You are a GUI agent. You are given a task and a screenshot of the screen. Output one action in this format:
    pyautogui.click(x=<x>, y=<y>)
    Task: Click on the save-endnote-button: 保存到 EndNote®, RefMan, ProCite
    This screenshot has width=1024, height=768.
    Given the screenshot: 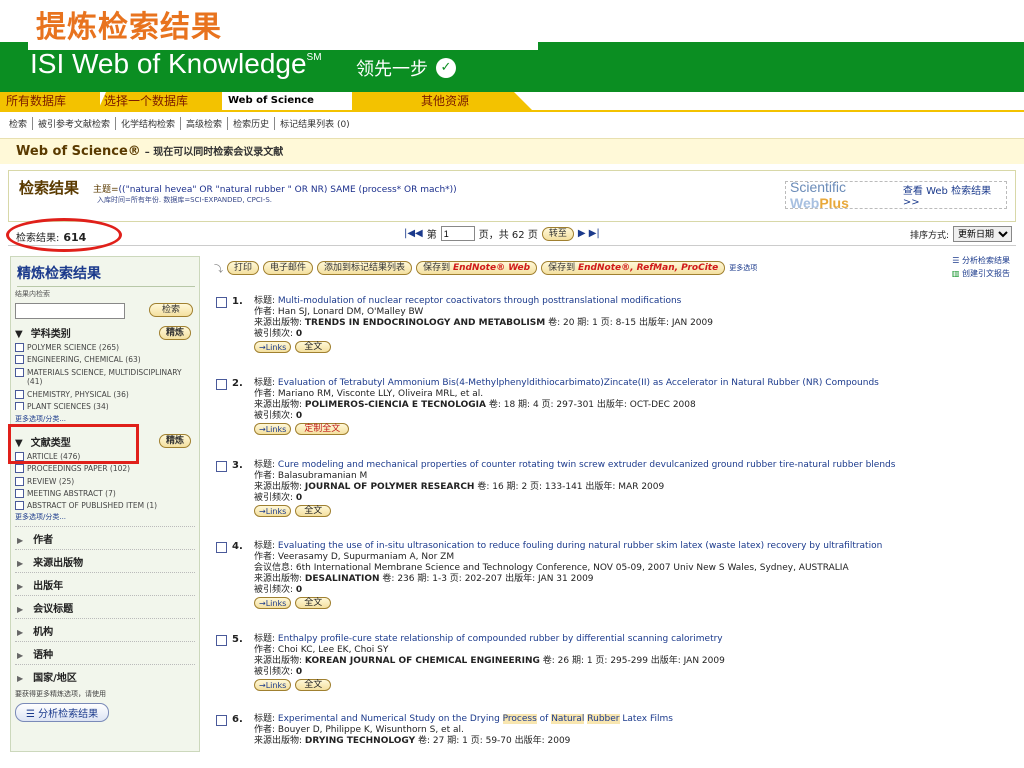 What is the action you would take?
    pyautogui.click(x=633, y=268)
    